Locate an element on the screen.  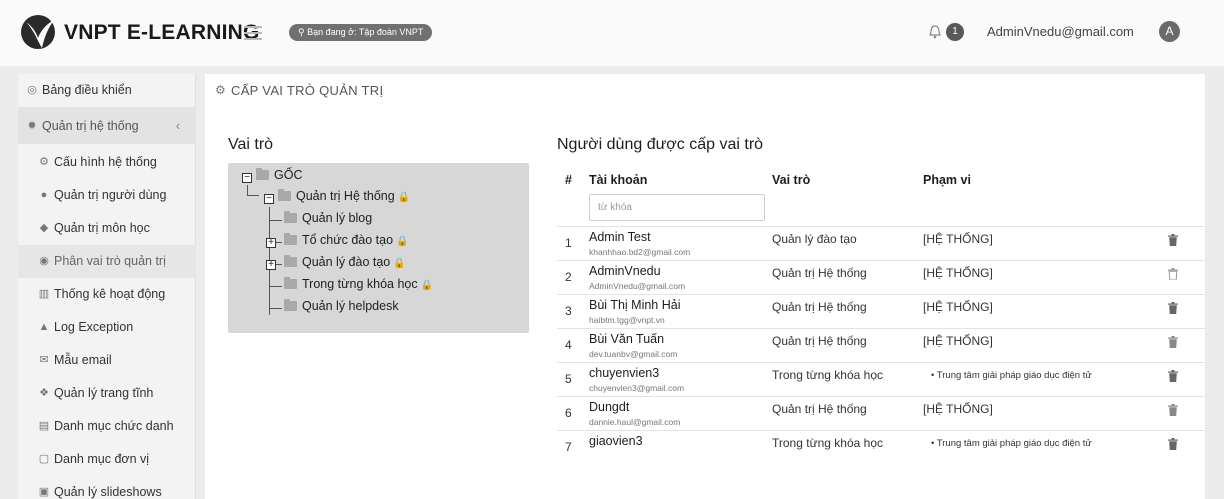
sidebar-item-label: Quản trị người dùng is located at coordinates (110, 195).